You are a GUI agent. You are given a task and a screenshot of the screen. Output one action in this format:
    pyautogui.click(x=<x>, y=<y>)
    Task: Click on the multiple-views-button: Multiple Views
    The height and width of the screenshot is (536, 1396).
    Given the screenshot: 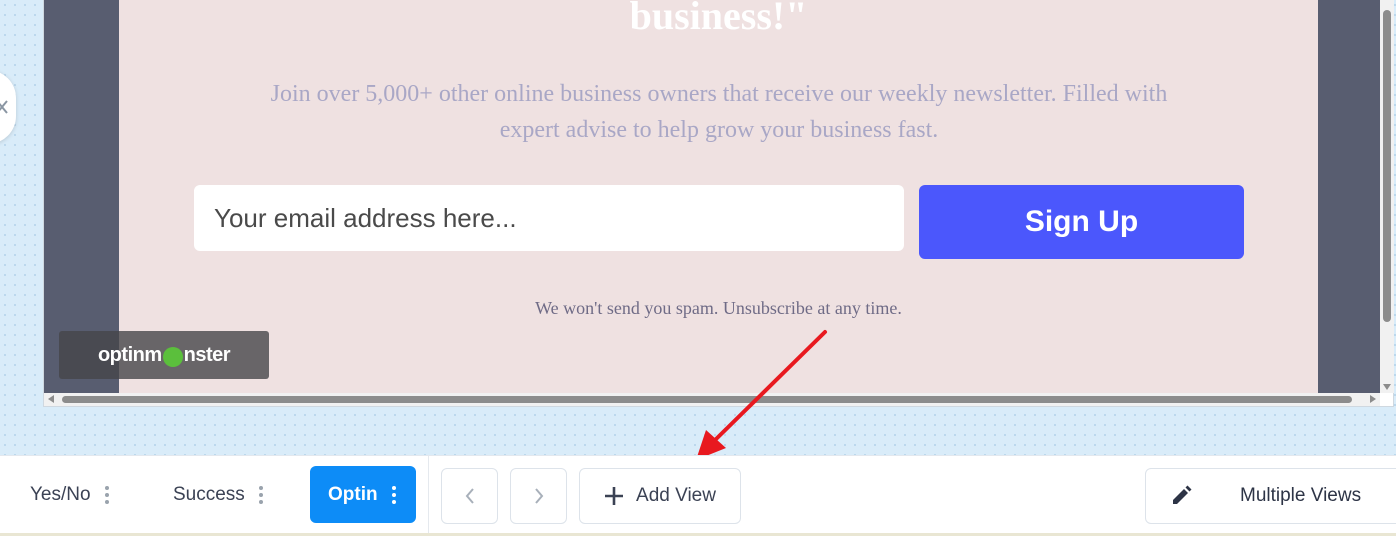 What is the action you would take?
    pyautogui.click(x=1270, y=496)
    